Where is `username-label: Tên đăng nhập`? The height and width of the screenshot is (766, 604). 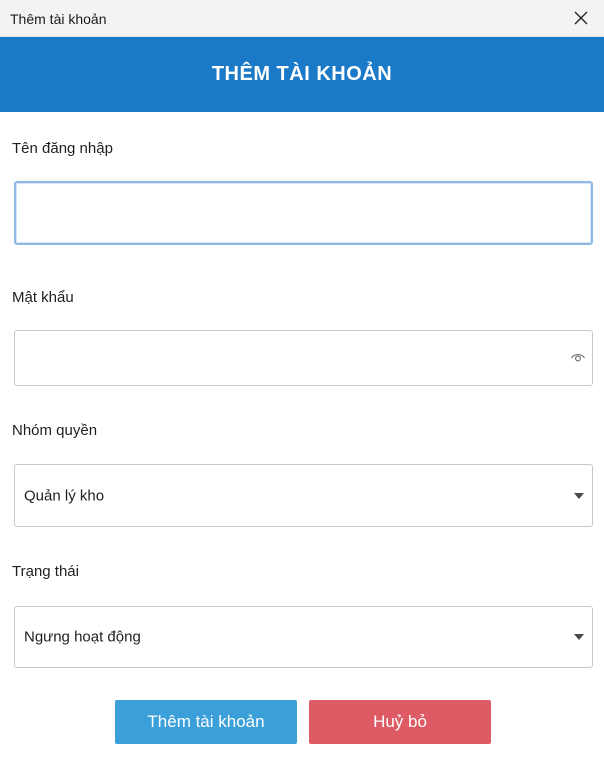
username-label: Tên đăng nhập is located at coordinates (62, 148).